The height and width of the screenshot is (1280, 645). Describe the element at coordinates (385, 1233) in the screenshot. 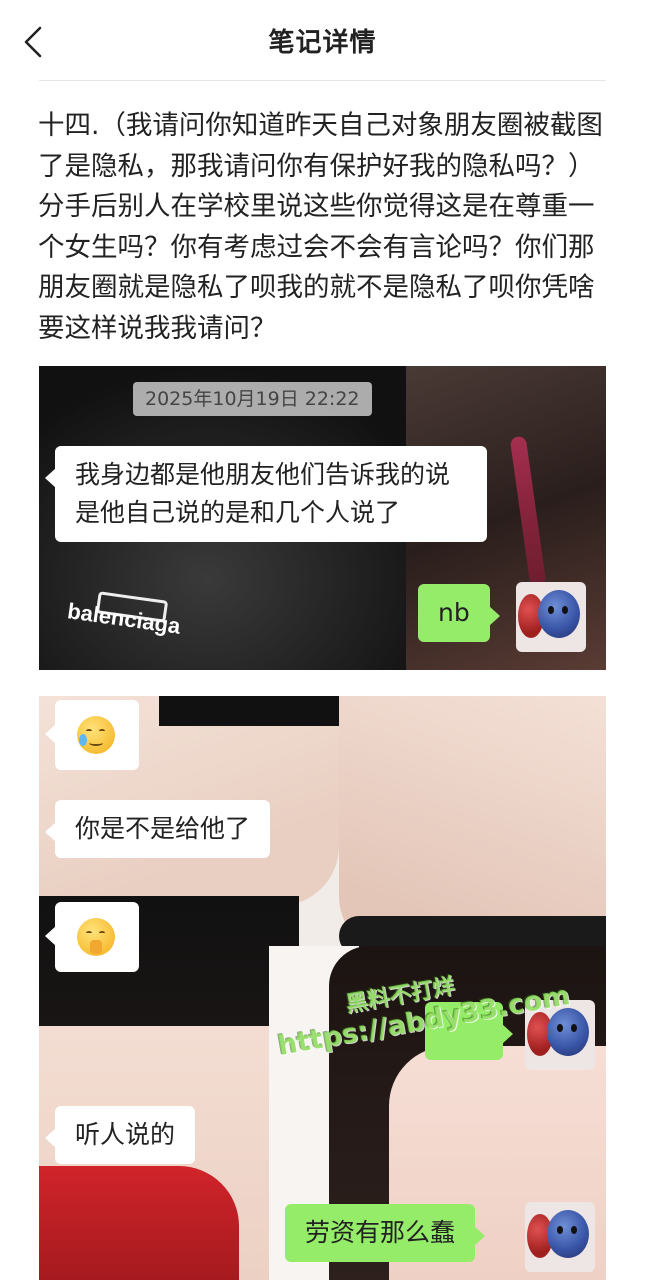

I see `chat-bubble-right: 劳资有那么蠢` at that location.